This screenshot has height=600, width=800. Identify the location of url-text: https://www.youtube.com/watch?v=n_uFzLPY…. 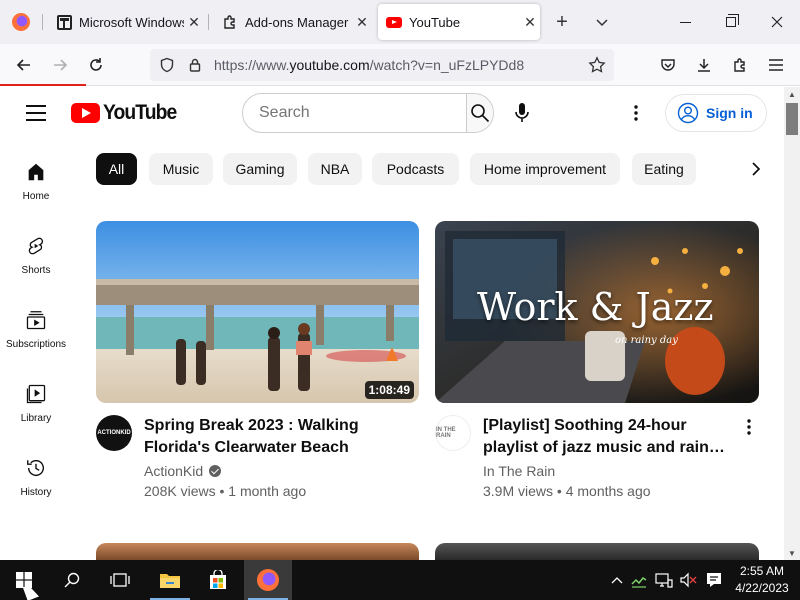
(369, 65).